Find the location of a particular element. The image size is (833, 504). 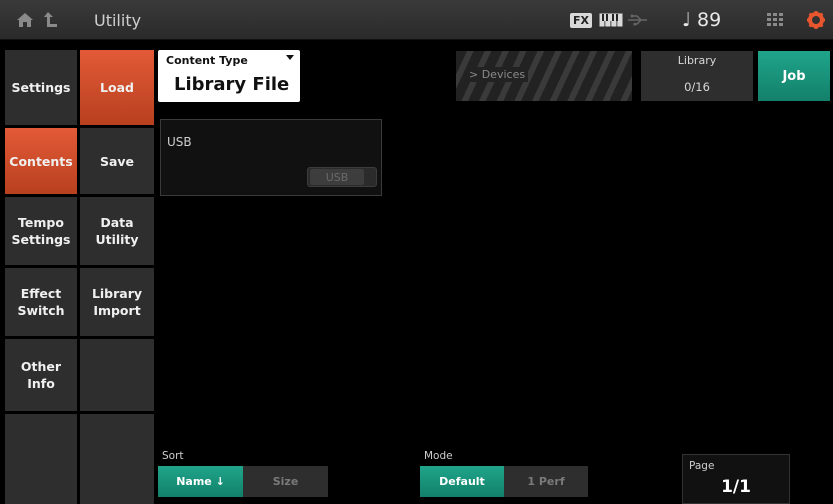

usb-toggle: USB is located at coordinates (342, 177).